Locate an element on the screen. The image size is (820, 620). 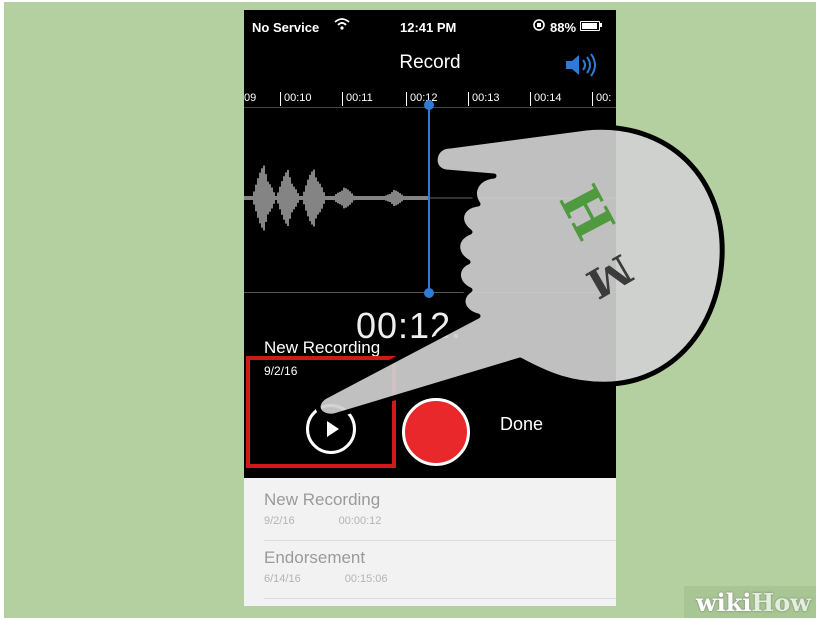
battery-percent: 88% is located at coordinates (563, 27).